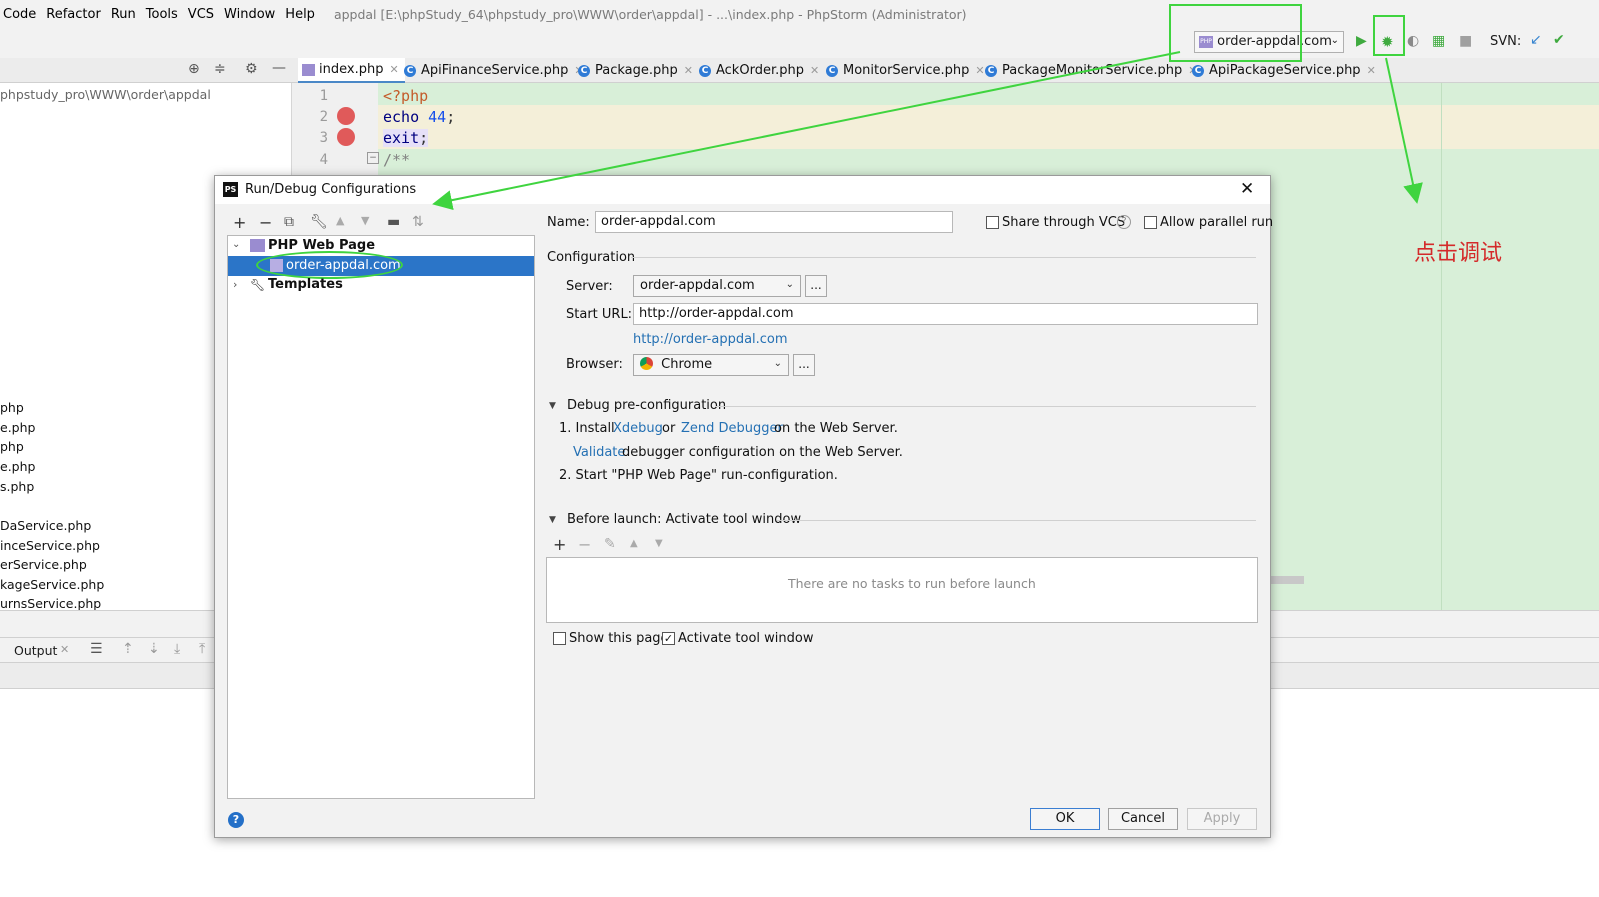 Image resolution: width=1599 pixels, height=897 pixels. I want to click on arrow-to-dialog, so click(806, 131).